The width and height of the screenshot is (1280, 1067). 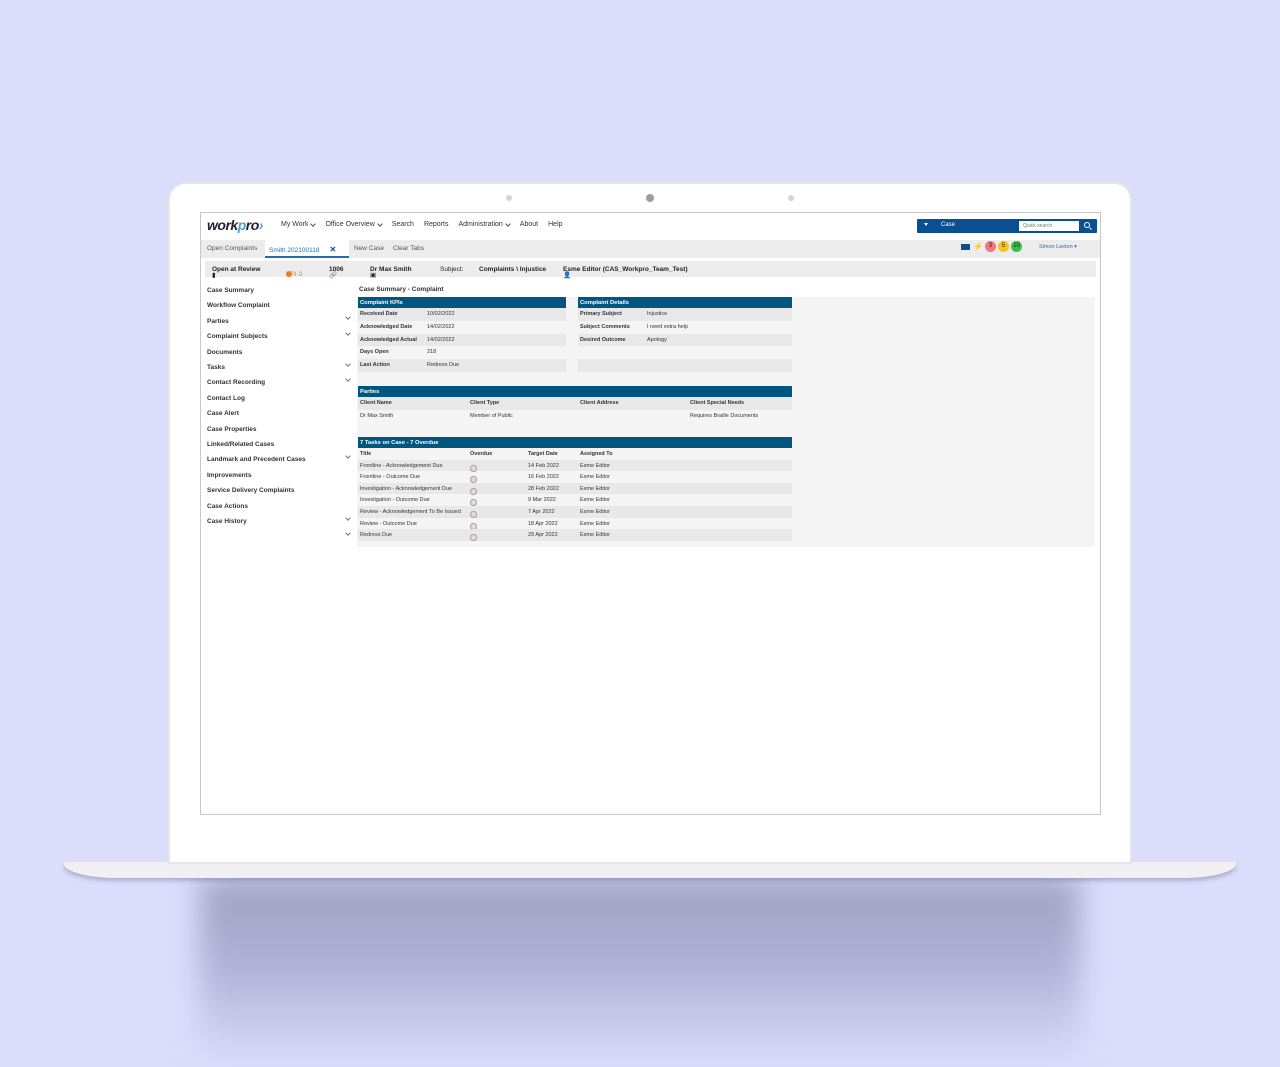 What do you see at coordinates (279, 339) in the screenshot?
I see `sidebar-item: Complaint Subjects` at bounding box center [279, 339].